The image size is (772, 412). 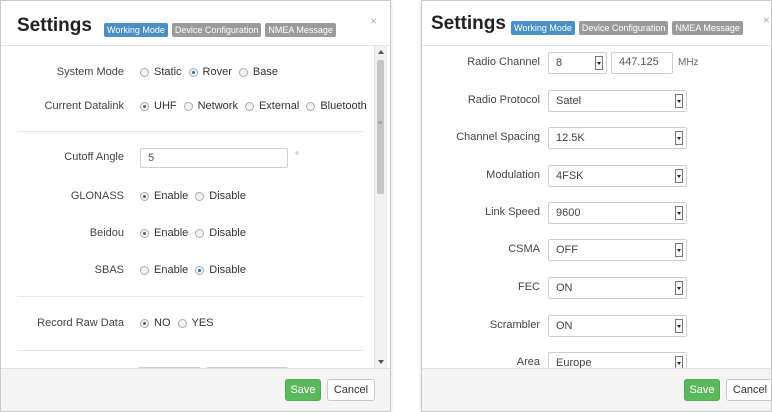 I want to click on datalink-external-option: External, so click(x=271, y=106).